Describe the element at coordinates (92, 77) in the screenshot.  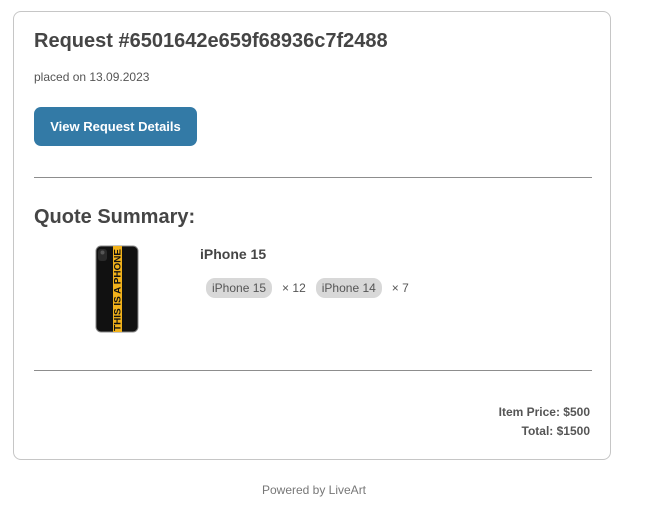
I see `placed-date: placed on 13.09.2023` at that location.